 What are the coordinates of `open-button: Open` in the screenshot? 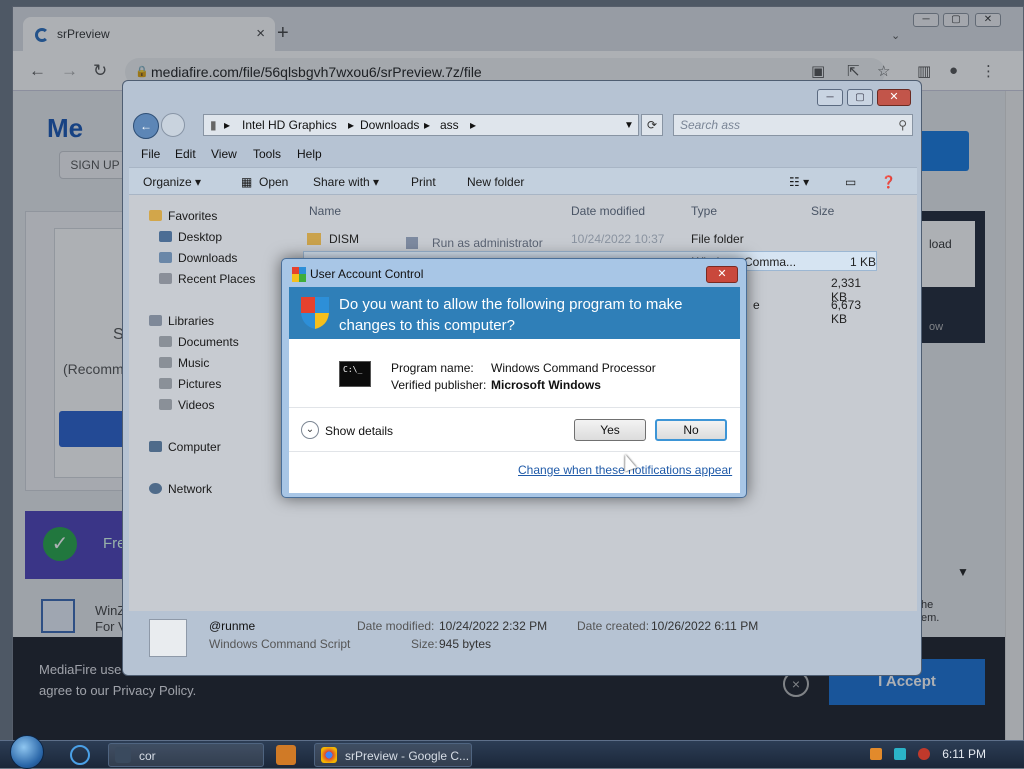 It's located at (273, 182).